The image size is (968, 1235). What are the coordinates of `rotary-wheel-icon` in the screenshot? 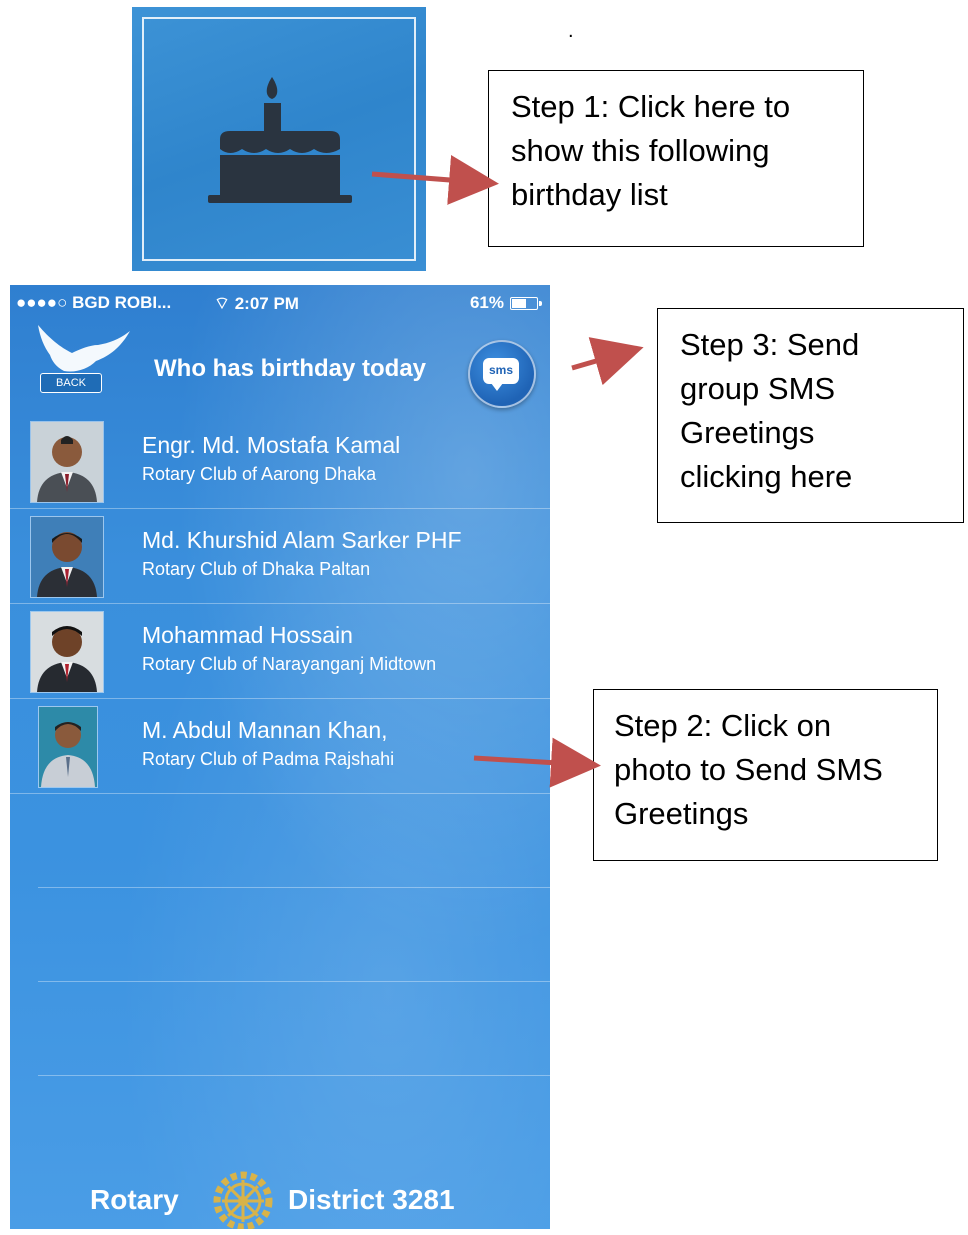 It's located at (243, 1200).